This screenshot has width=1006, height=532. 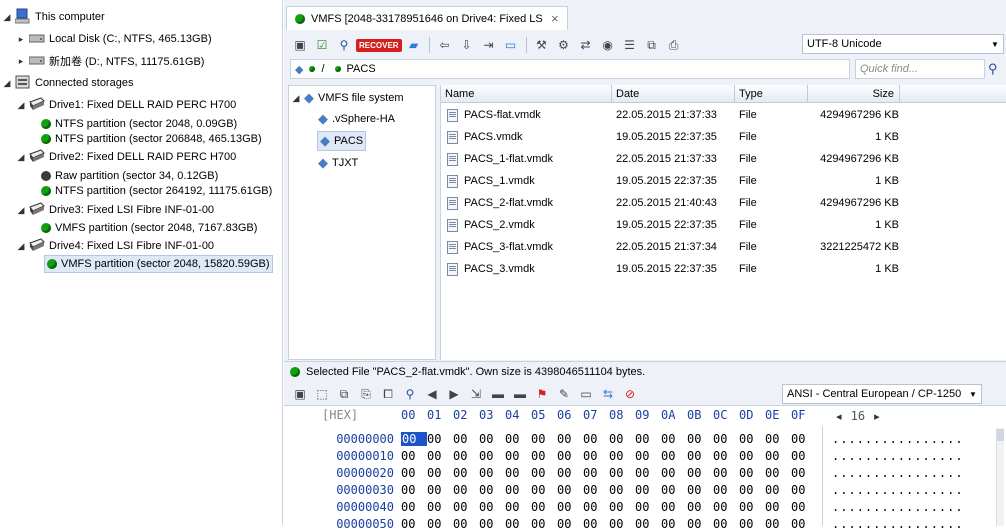 I want to click on tree-item-folder: ◆ TJXT, so click(x=336, y=163).